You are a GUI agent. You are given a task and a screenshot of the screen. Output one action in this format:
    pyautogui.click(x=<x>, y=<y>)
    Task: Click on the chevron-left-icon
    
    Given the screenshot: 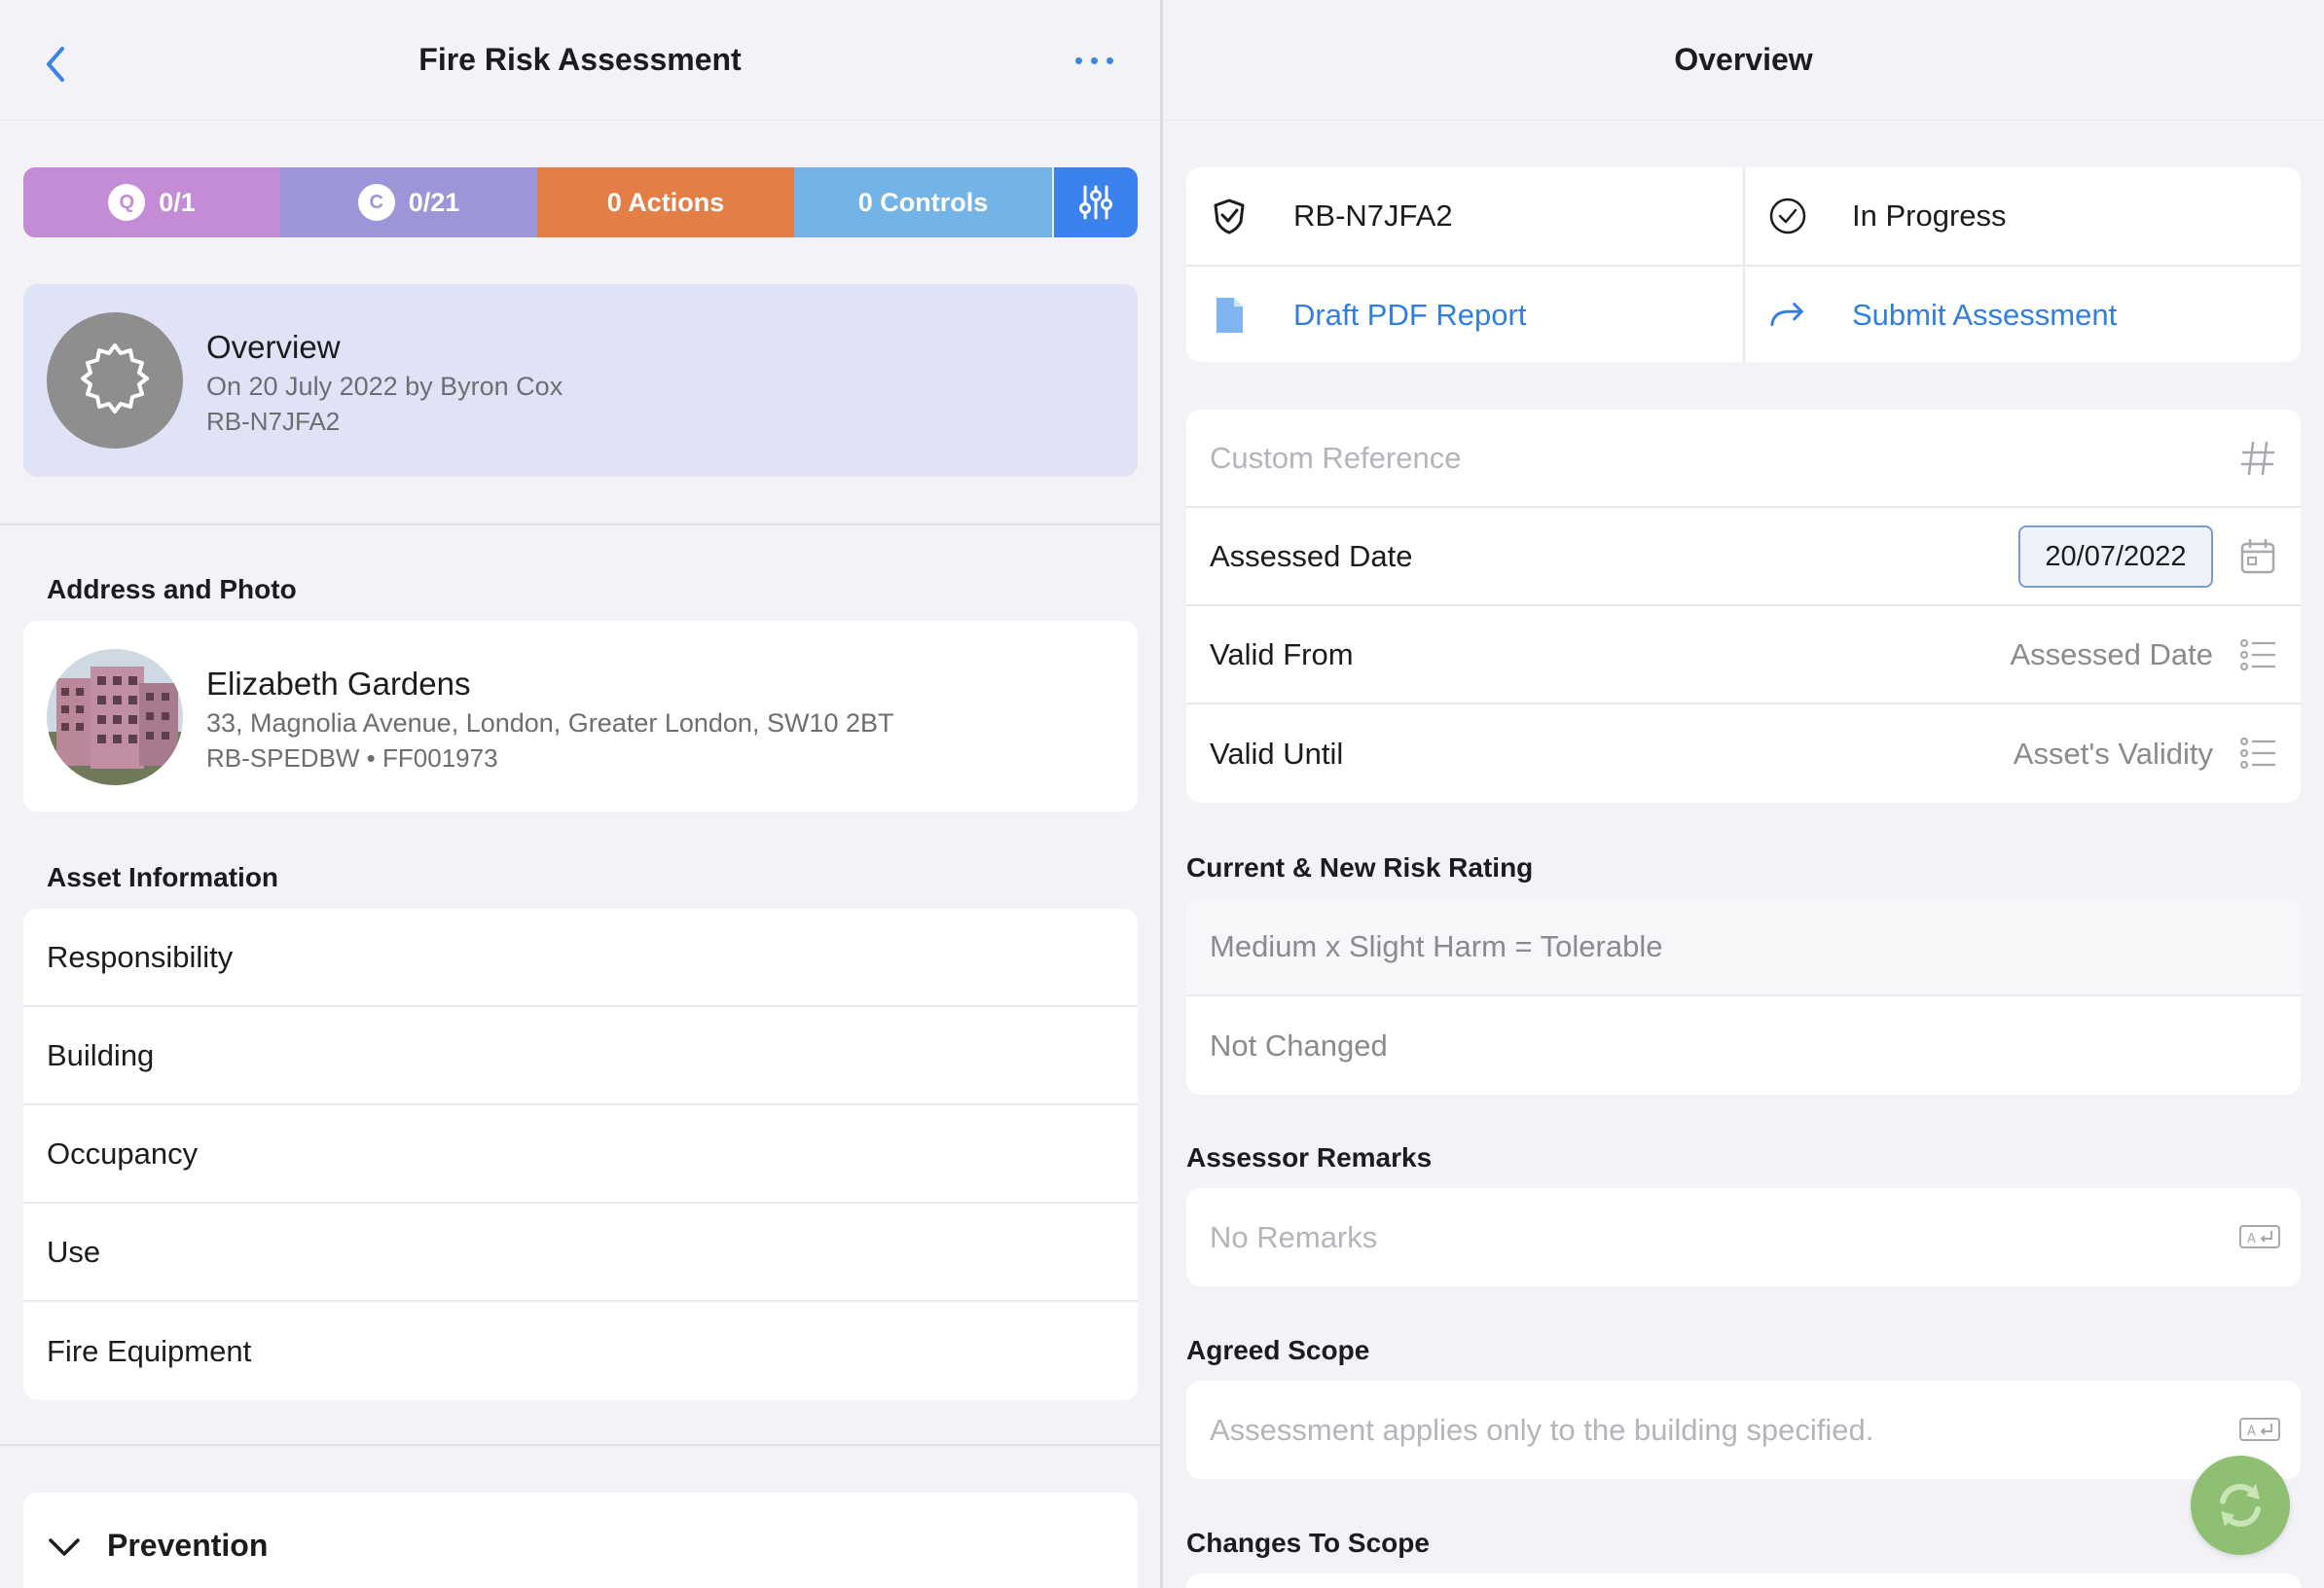 What is the action you would take?
    pyautogui.click(x=55, y=64)
    